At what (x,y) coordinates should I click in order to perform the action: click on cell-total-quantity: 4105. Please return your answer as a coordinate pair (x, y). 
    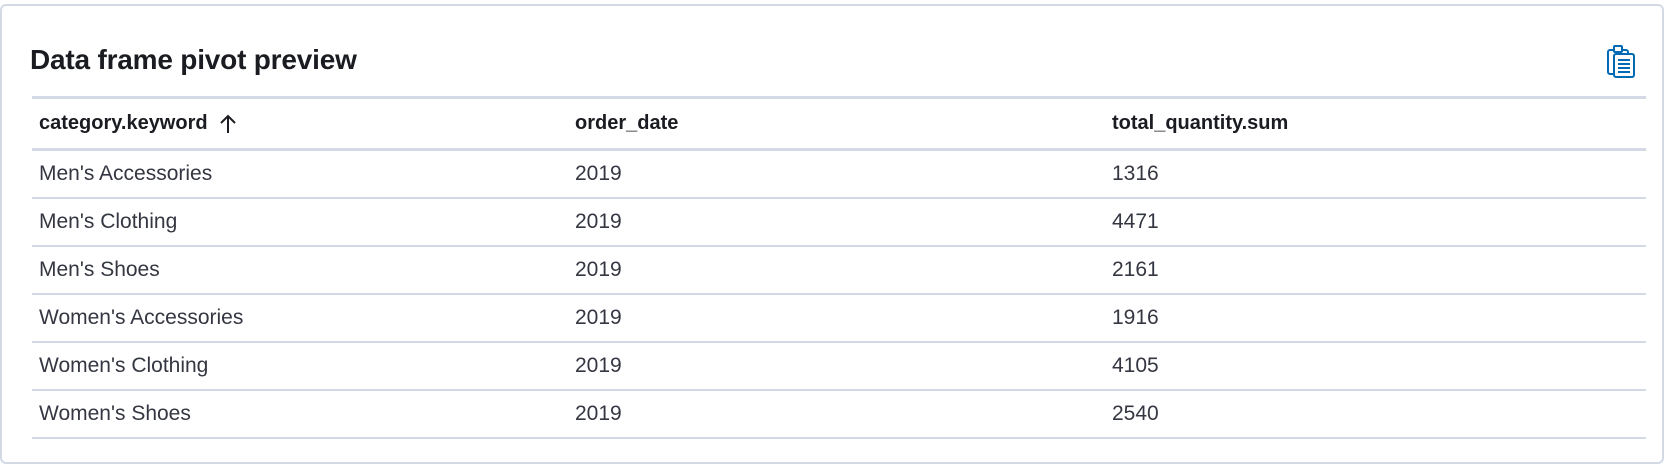
    Looking at the image, I should click on (1135, 365).